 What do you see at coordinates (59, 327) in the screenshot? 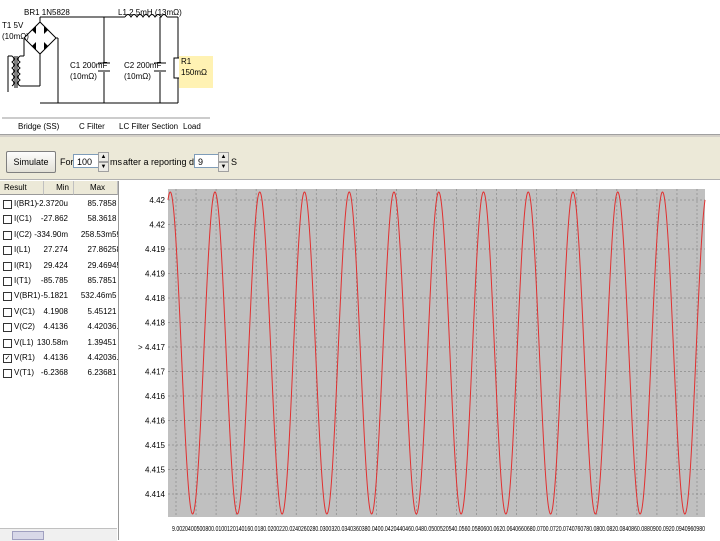
I see `table-row: V(C2) 4.4136 4.42036.7` at bounding box center [59, 327].